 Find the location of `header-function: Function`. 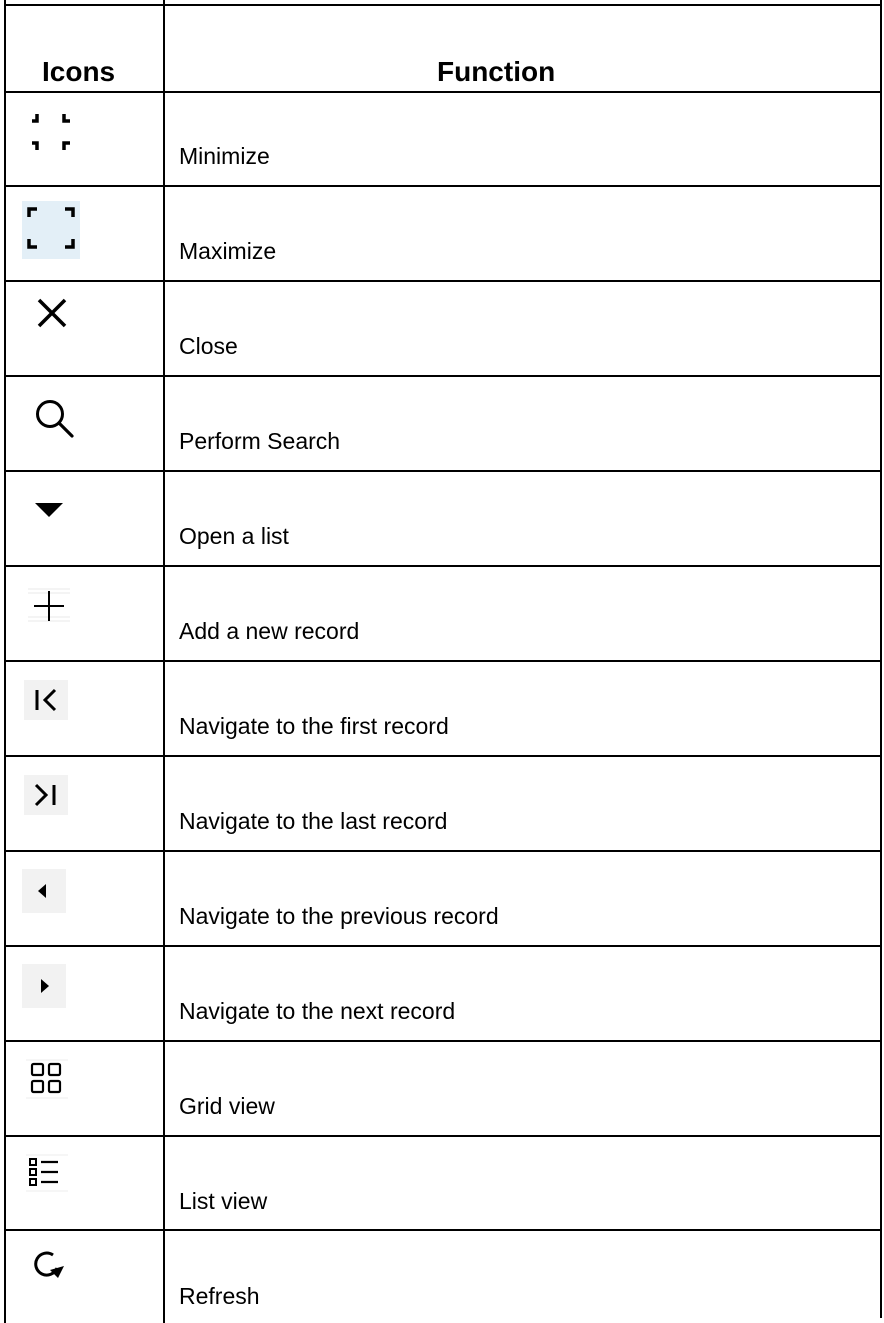

header-function: Function is located at coordinates (496, 71).